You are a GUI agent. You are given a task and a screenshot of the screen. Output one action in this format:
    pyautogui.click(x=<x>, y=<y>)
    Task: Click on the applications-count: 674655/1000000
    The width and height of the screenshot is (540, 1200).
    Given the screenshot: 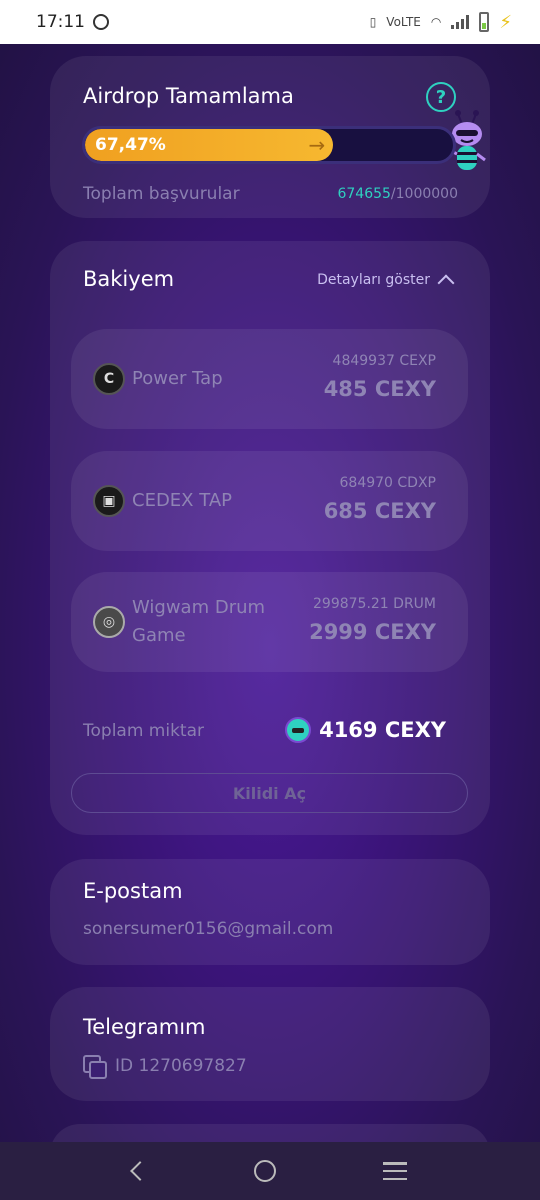 What is the action you would take?
    pyautogui.click(x=397, y=194)
    